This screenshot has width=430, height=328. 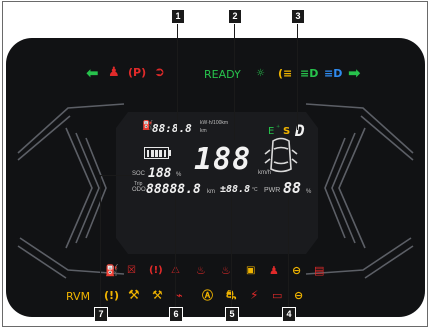 I want to click on temperature-value: ±88.8, so click(x=235, y=189).